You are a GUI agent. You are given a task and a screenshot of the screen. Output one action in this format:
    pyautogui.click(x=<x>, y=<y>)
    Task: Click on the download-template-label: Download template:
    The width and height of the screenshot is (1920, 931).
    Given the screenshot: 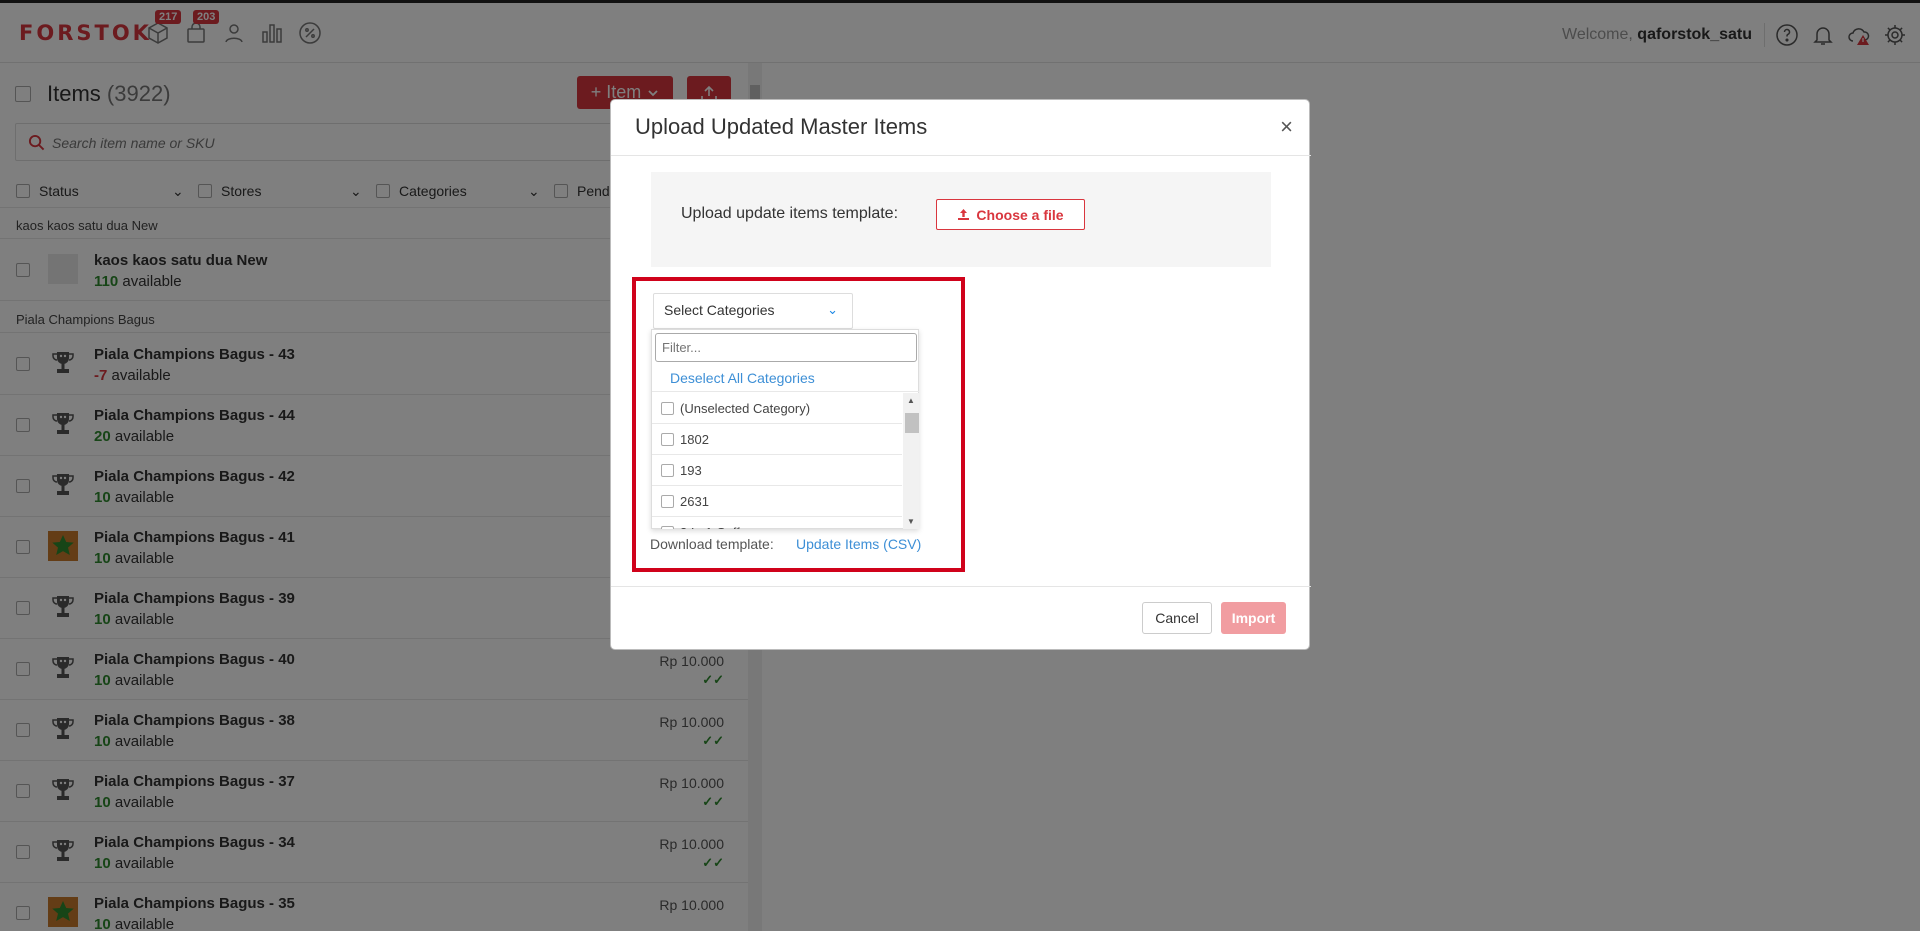 What is the action you would take?
    pyautogui.click(x=712, y=544)
    